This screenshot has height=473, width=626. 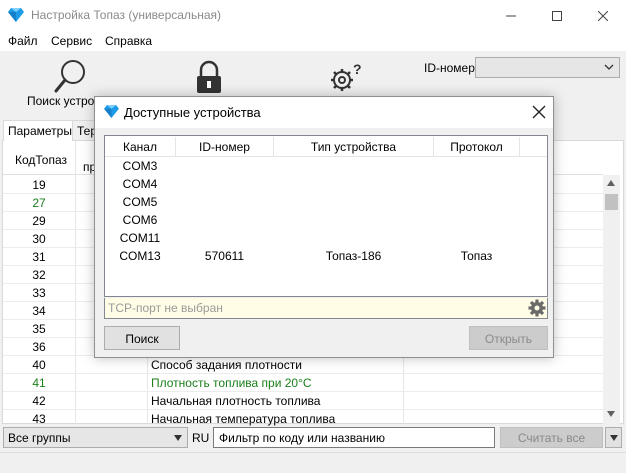 I want to click on menu-bar, so click(x=313, y=41).